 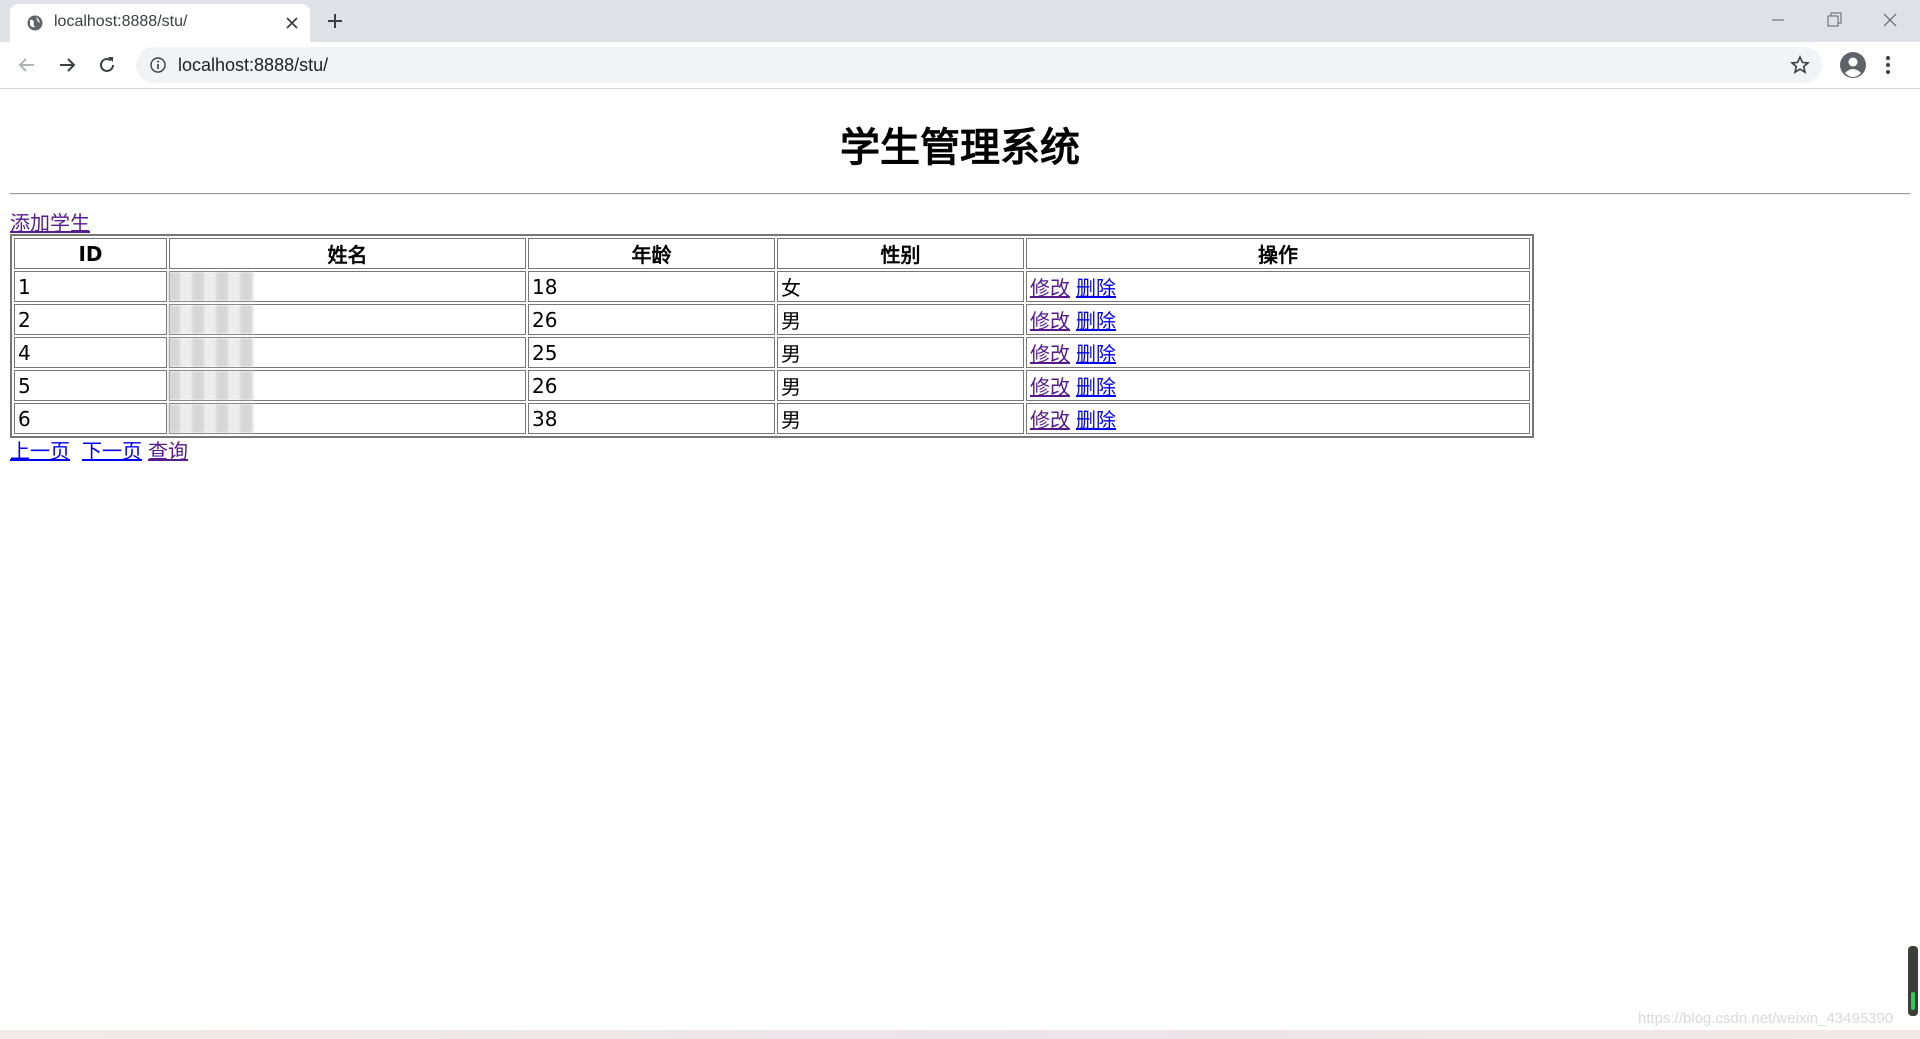 I want to click on table-row: 4 25 男 修改 删除, so click(x=772, y=352).